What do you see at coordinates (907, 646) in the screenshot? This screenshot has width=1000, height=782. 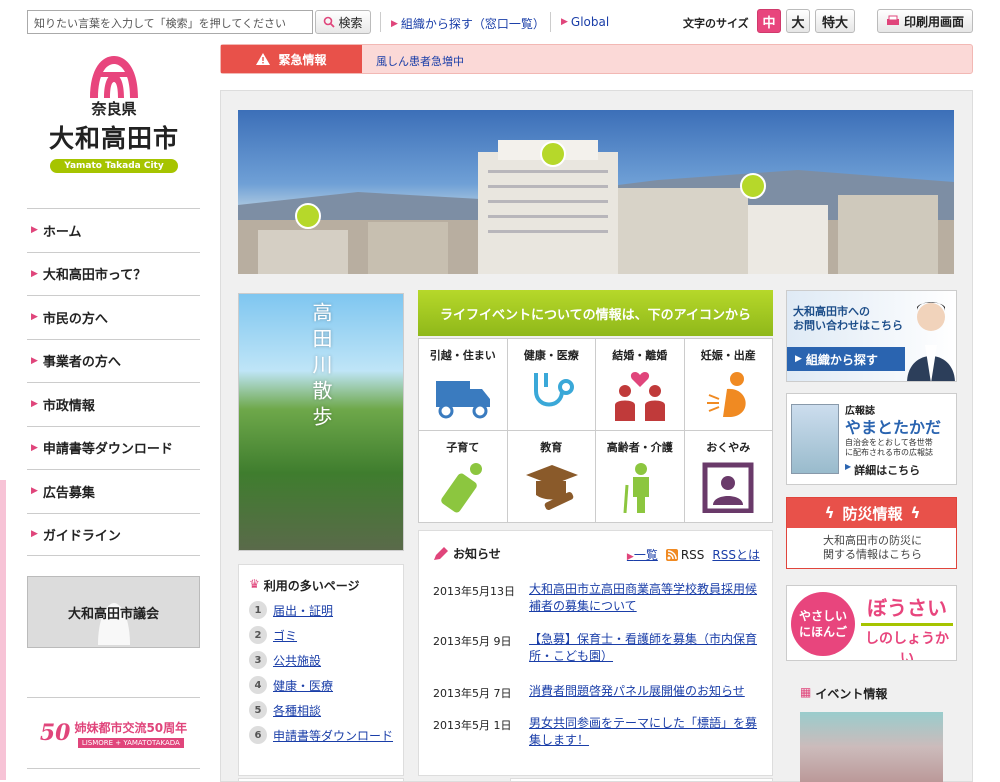 I see `easy-right2: しのしょうかい` at bounding box center [907, 646].